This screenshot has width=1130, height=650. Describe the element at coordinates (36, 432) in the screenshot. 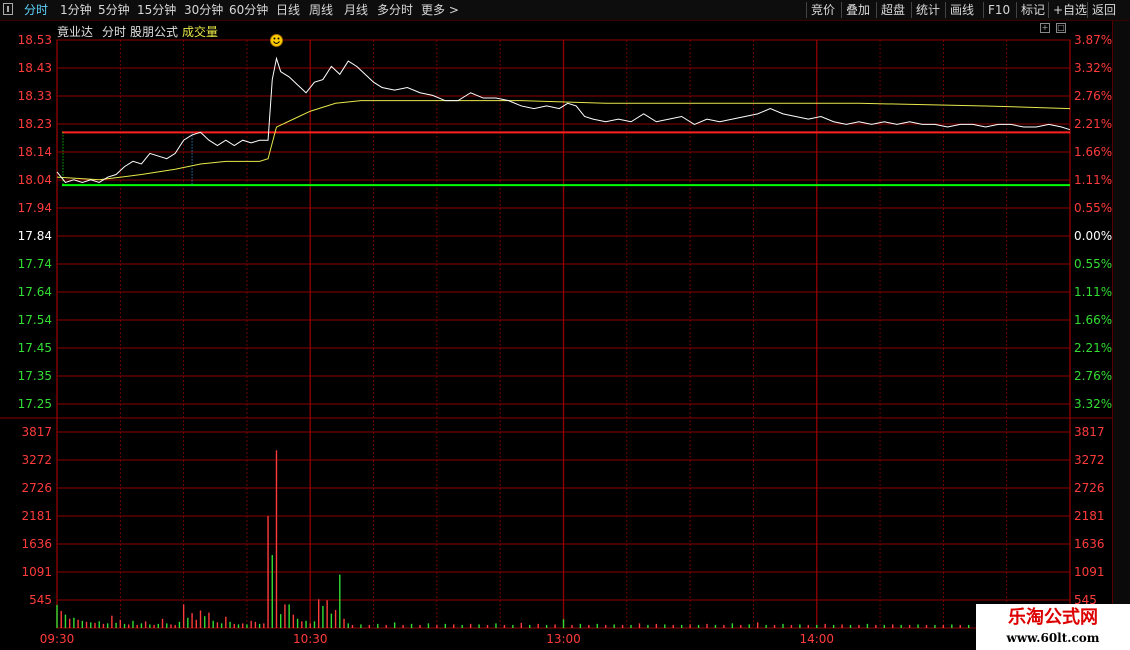

I see `volume-tick-label: 3817` at that location.